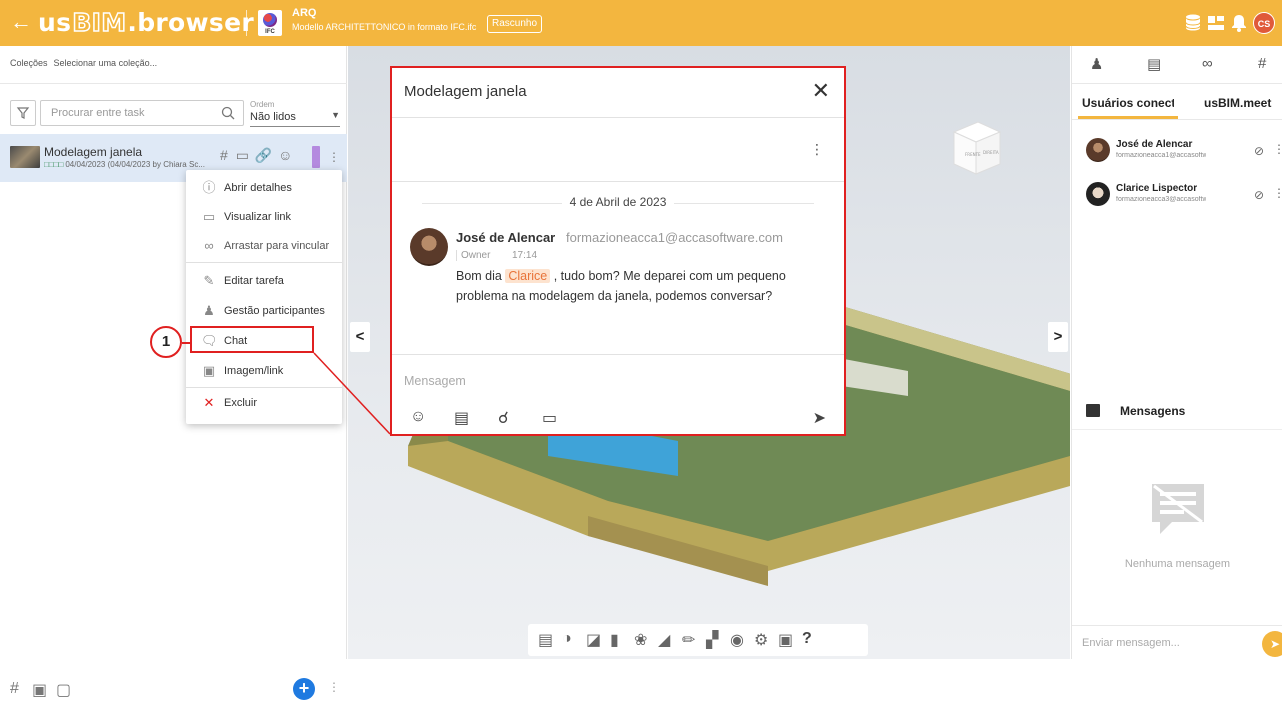  Describe the element at coordinates (1177, 414) in the screenshot. I see `messages-header: Mensagens` at that location.